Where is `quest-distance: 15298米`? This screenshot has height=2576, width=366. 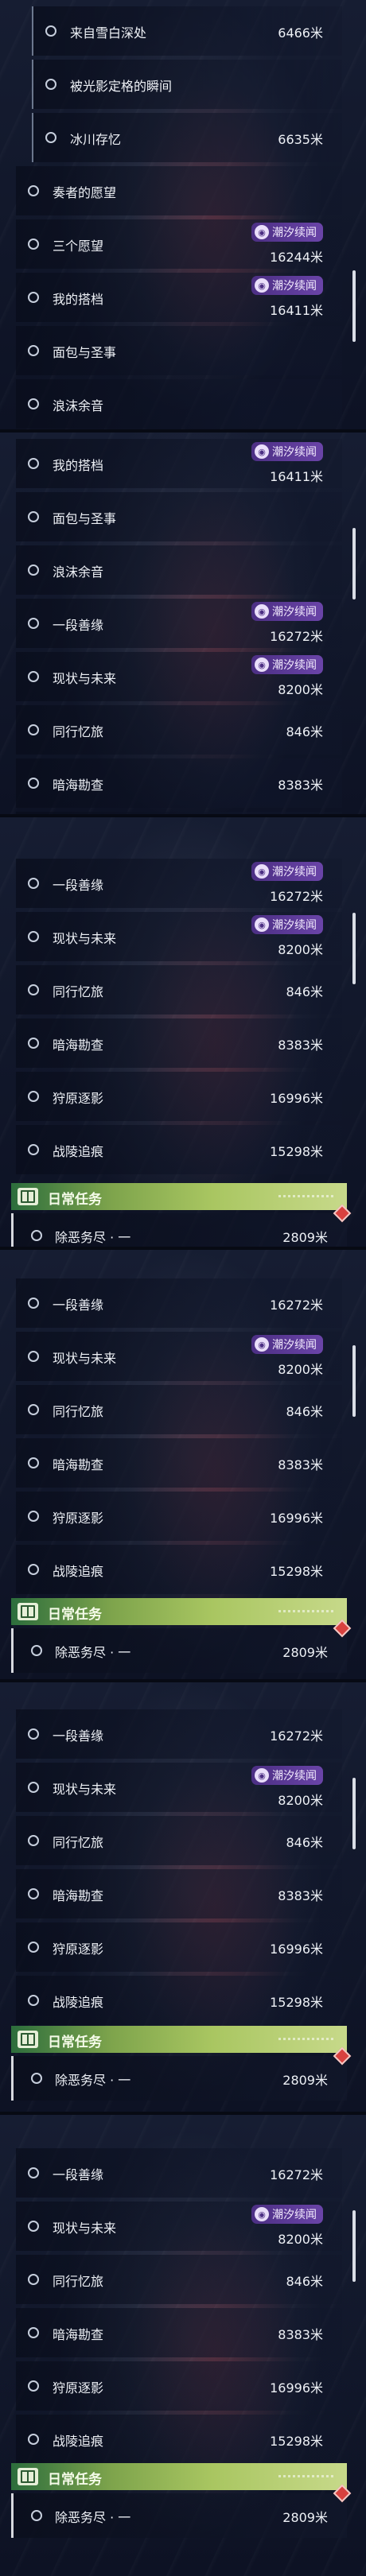 quest-distance: 15298米 is located at coordinates (296, 1572).